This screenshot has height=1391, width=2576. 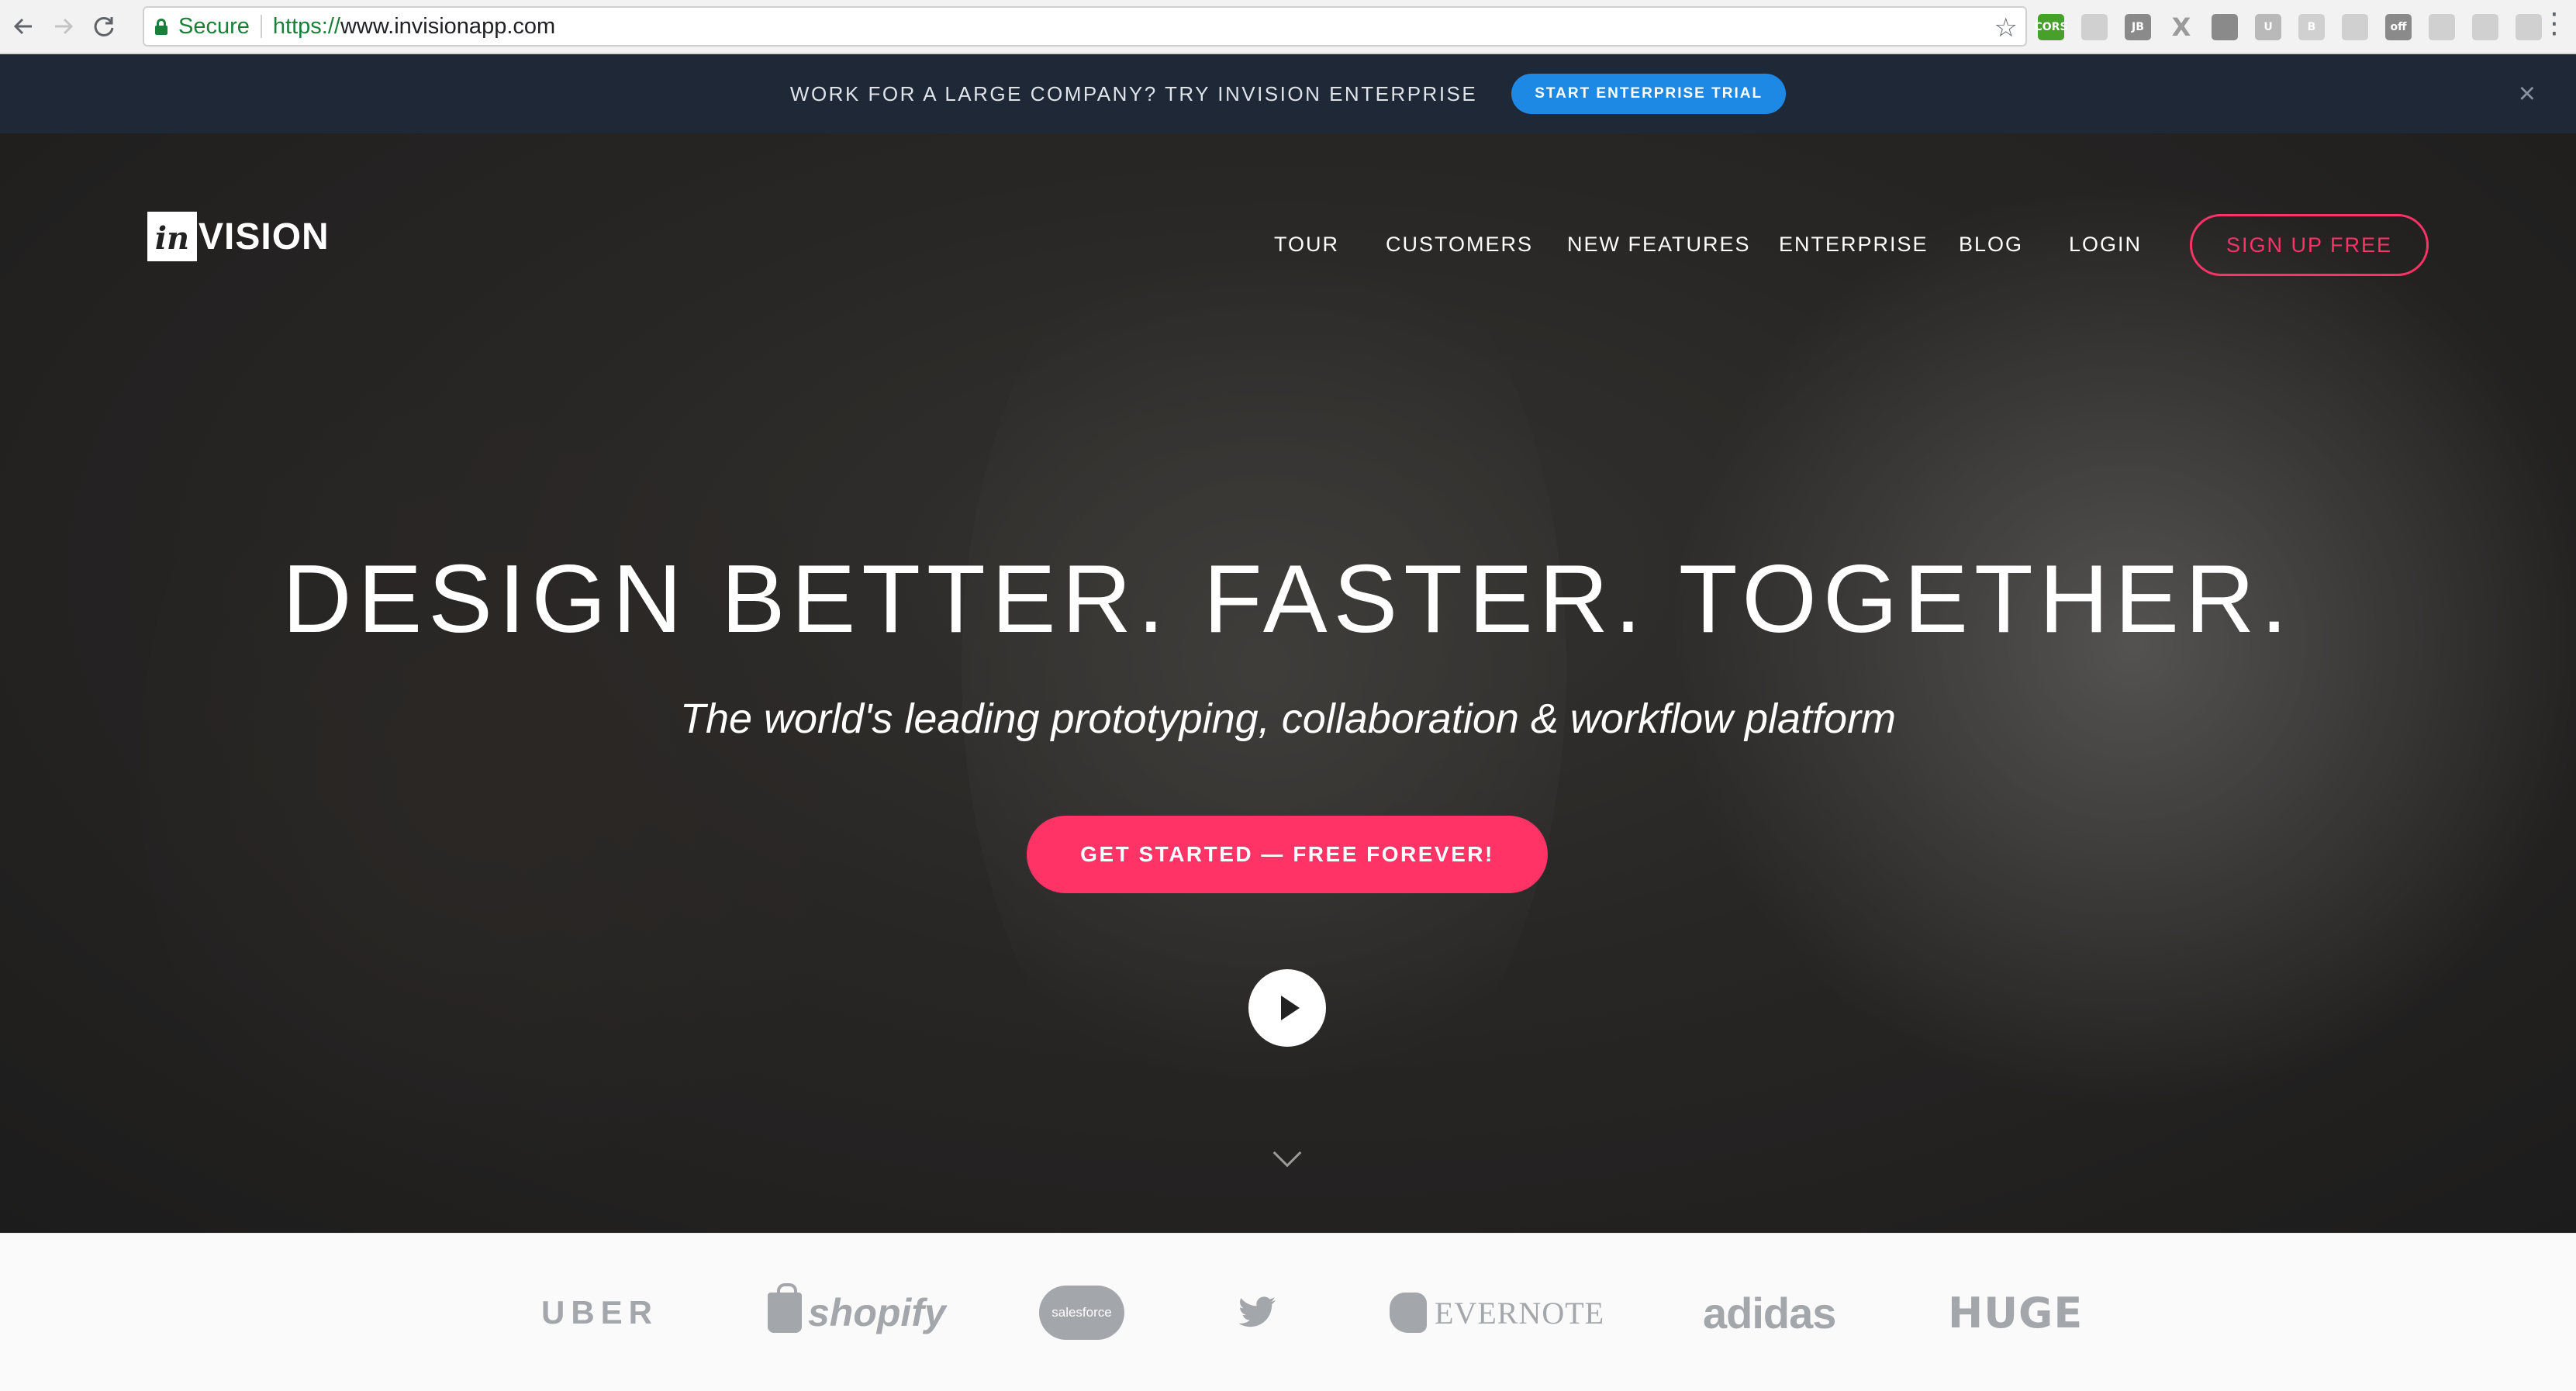 I want to click on evernote-wordmark: EVERNOTE, so click(x=1520, y=1313).